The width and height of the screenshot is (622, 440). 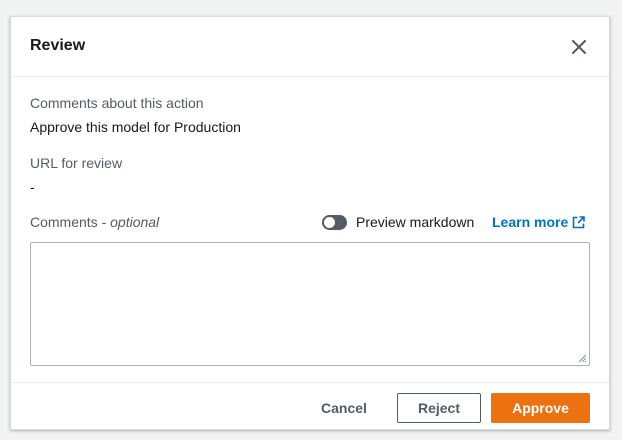 What do you see at coordinates (540, 408) in the screenshot?
I see `approve-button: Approve` at bounding box center [540, 408].